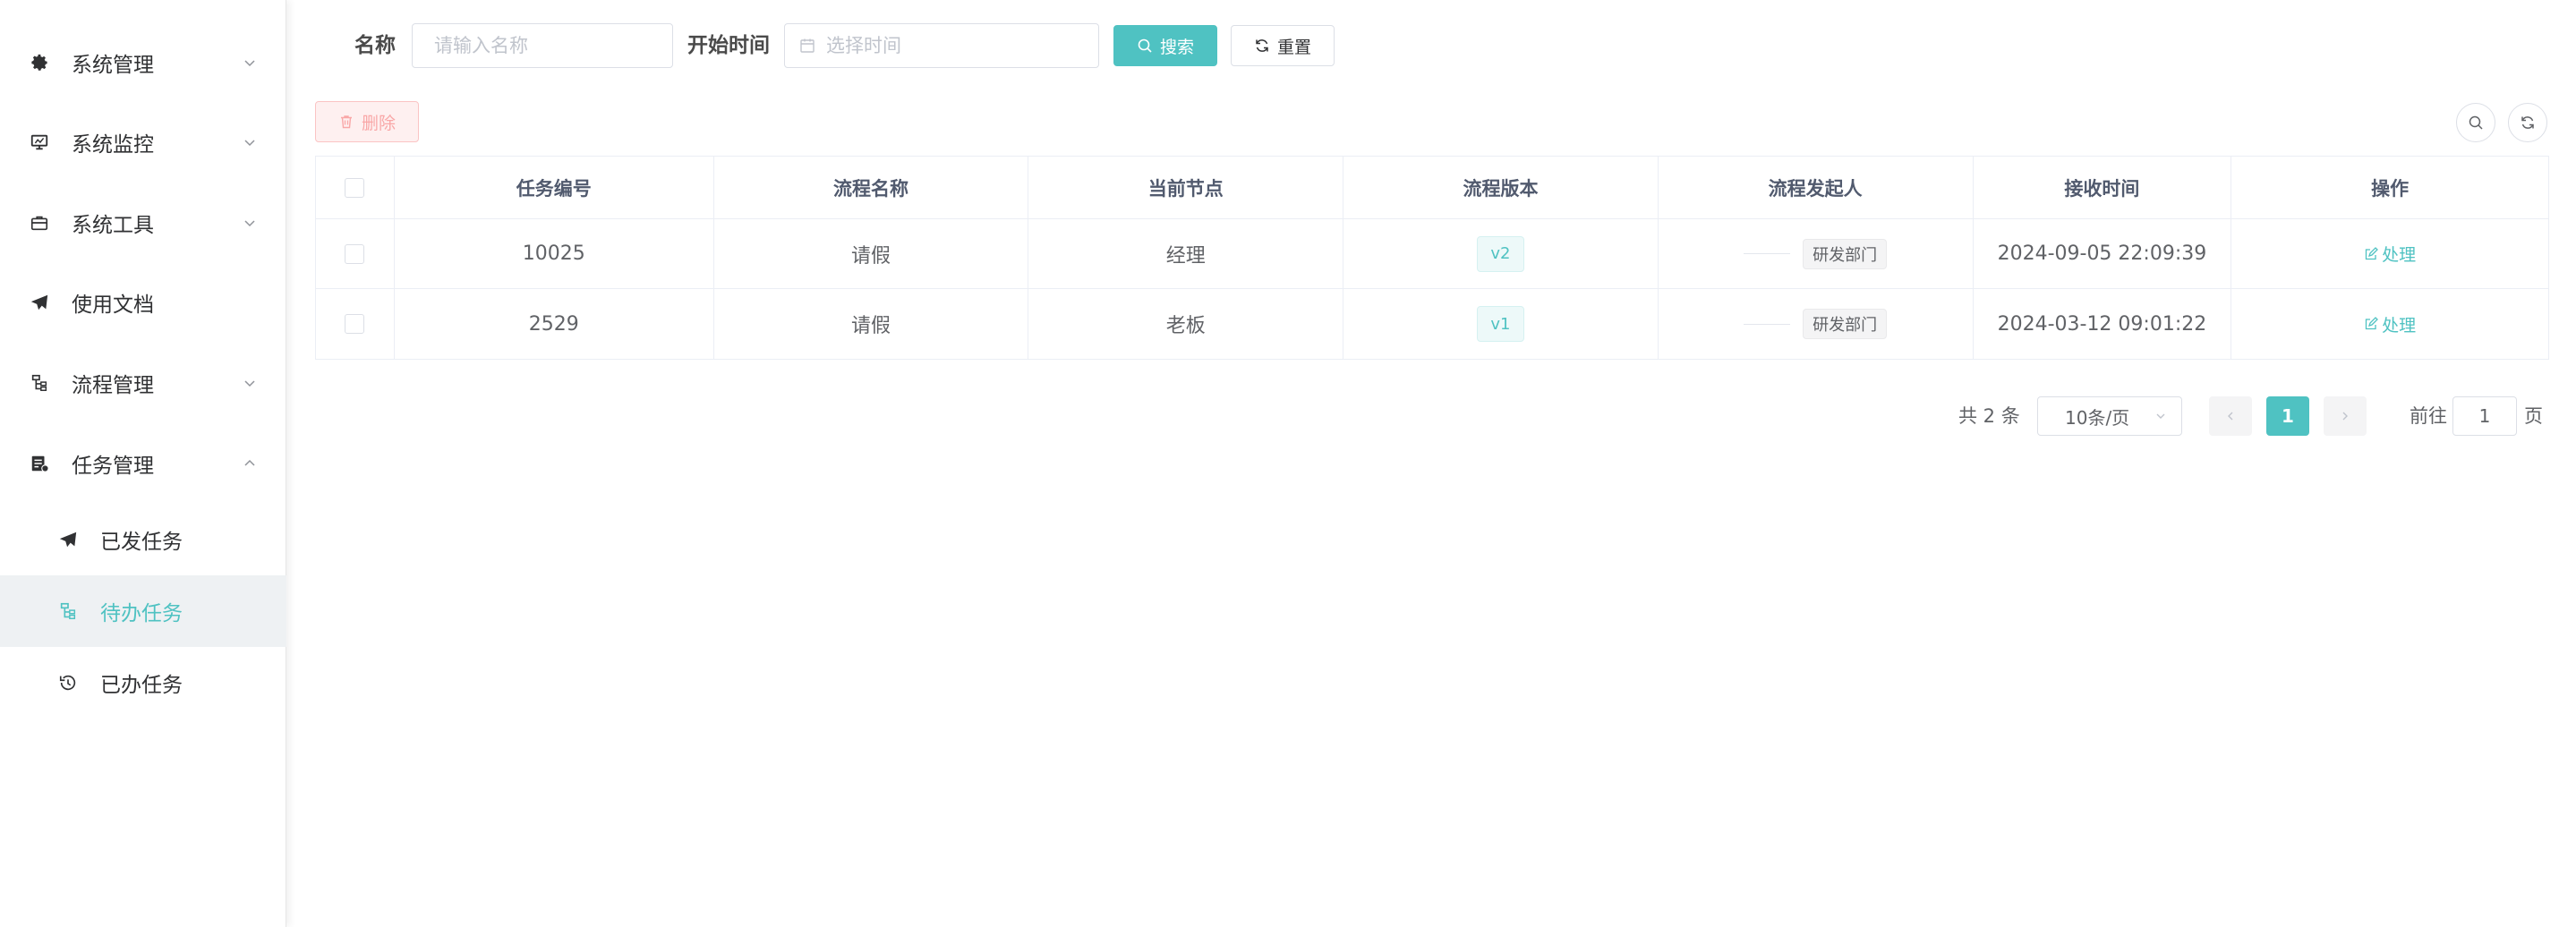 The width and height of the screenshot is (2576, 927). Describe the element at coordinates (2533, 416) in the screenshot. I see `page-unit-label: 页` at that location.